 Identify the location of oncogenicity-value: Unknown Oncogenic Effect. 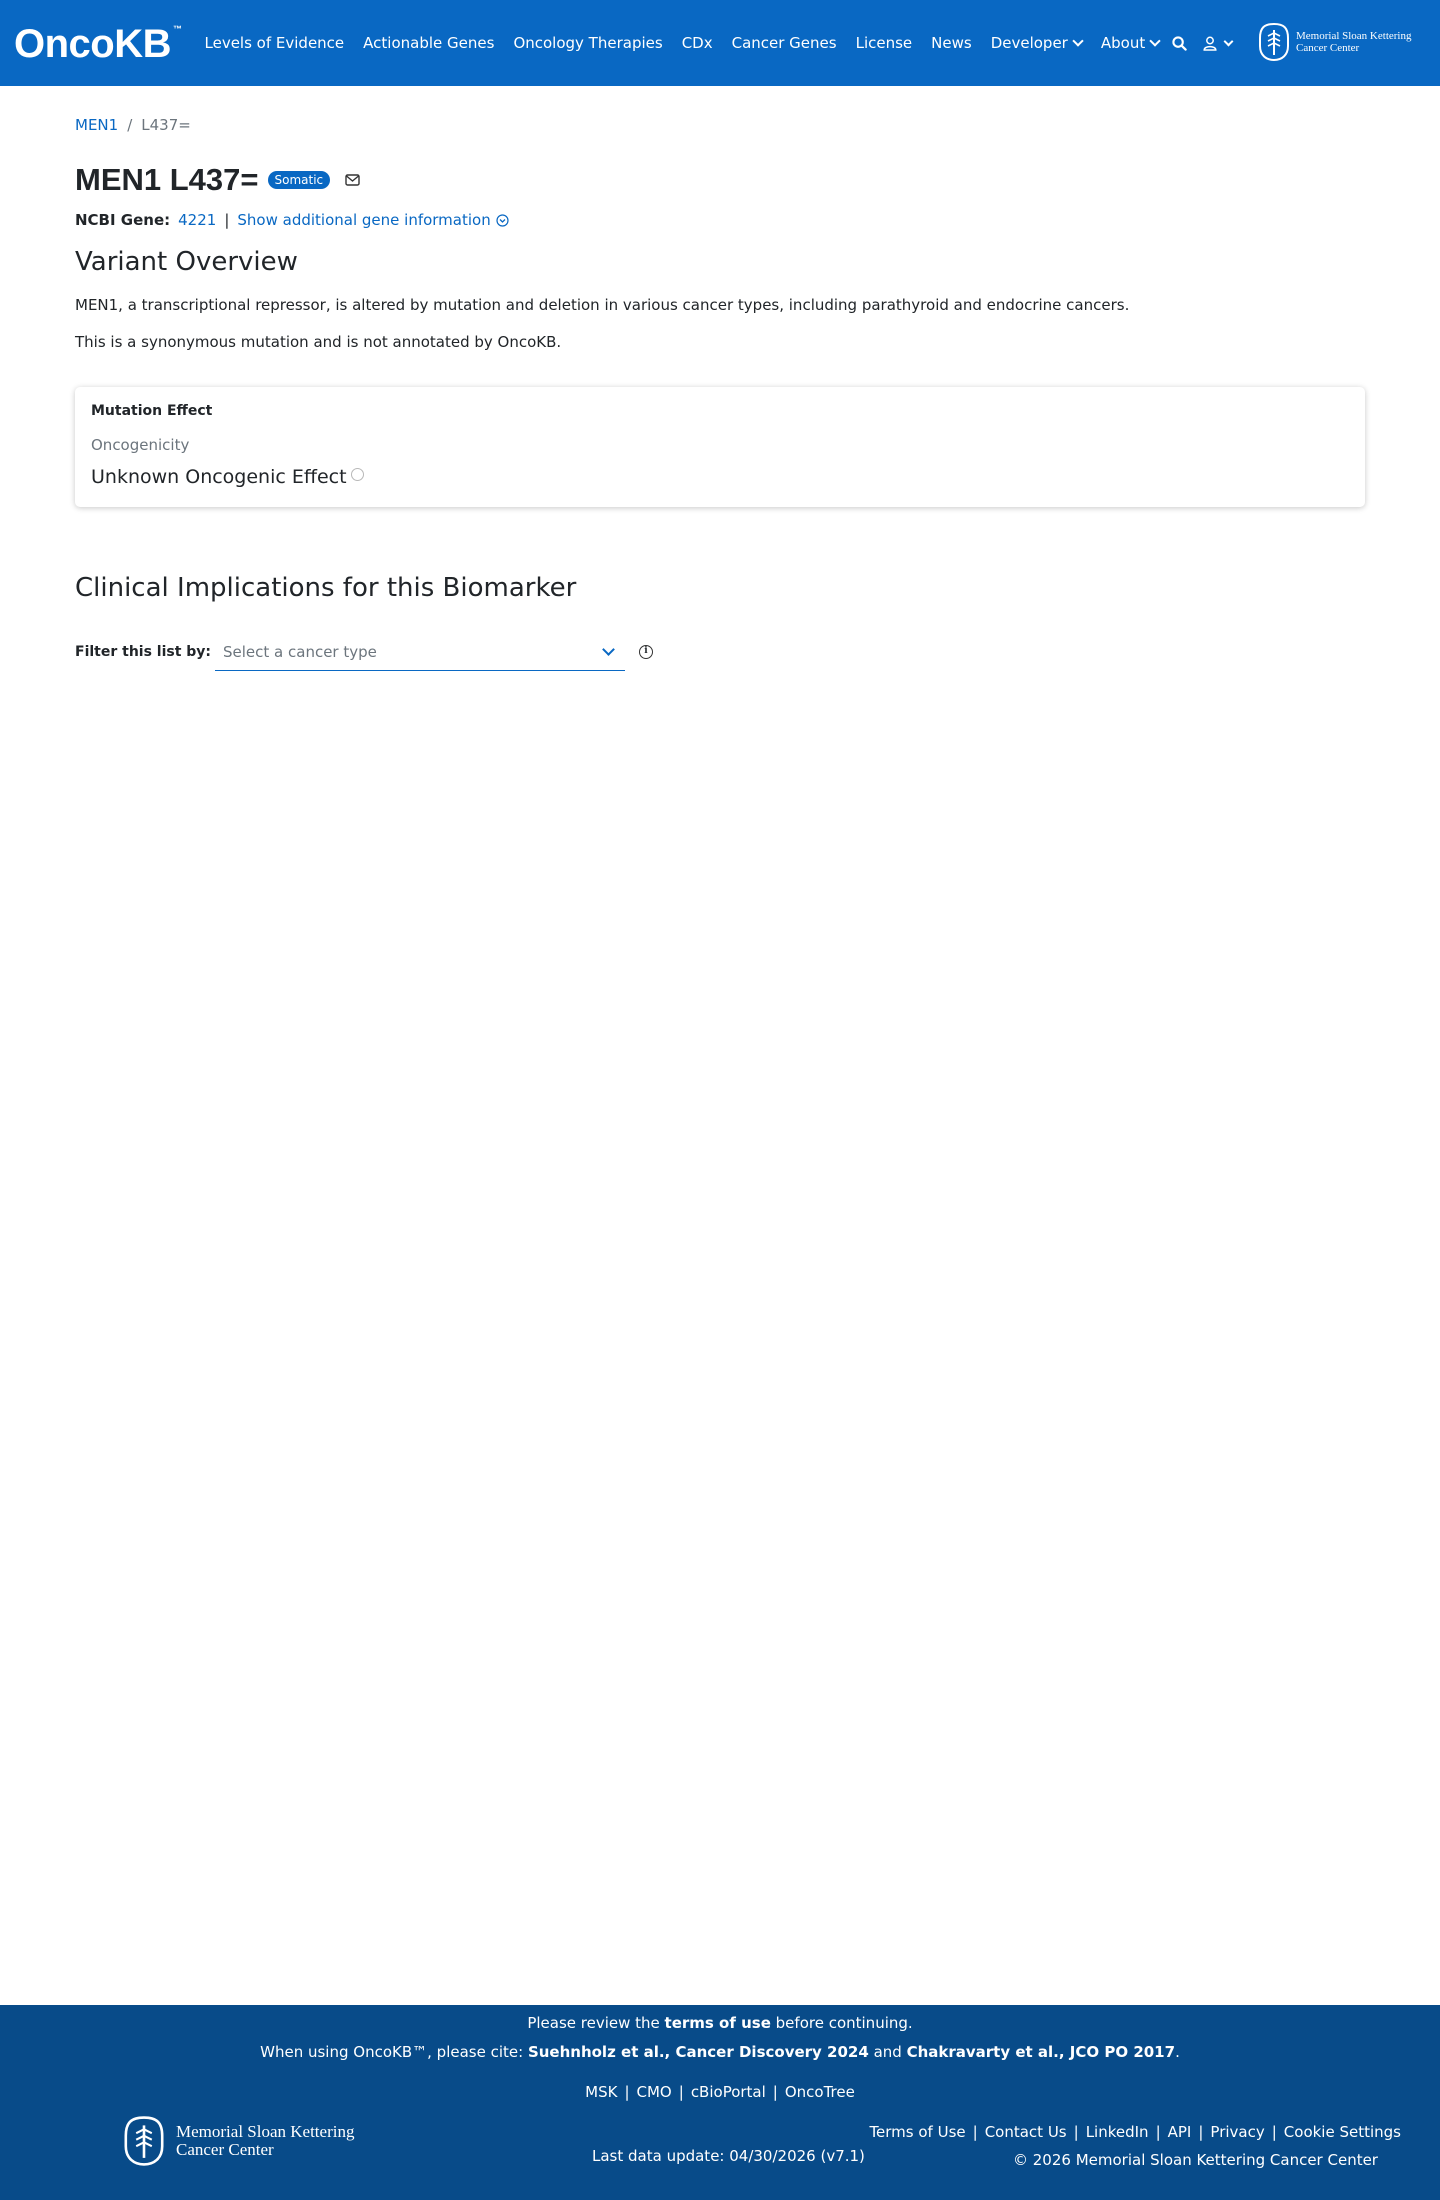
(227, 477).